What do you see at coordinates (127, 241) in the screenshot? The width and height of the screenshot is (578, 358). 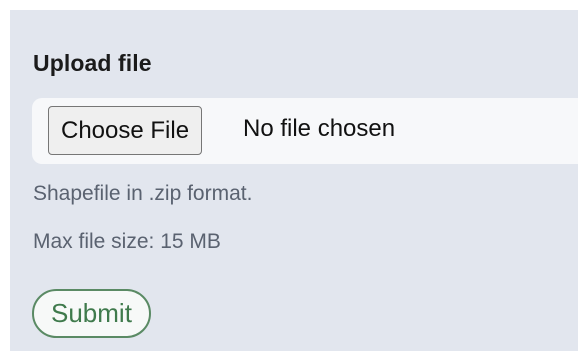 I see `size-hint: Max file size: 15 MB` at bounding box center [127, 241].